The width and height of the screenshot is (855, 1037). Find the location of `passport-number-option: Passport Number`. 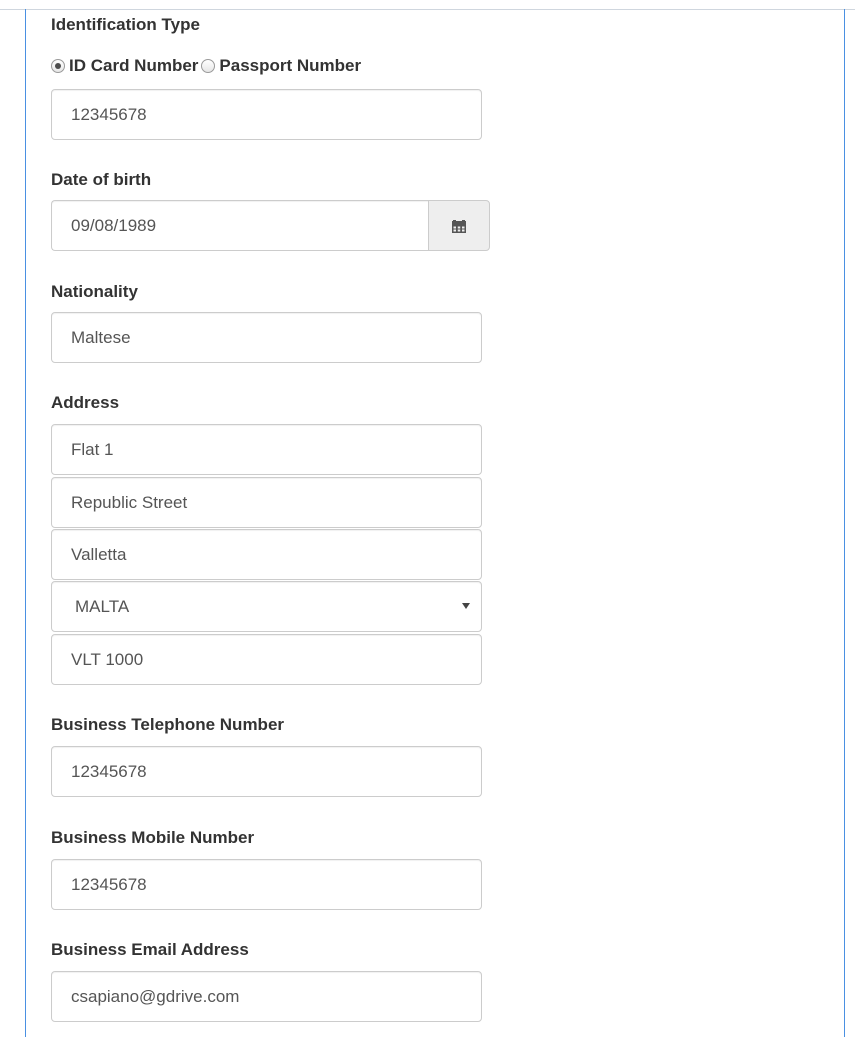

passport-number-option: Passport Number is located at coordinates (282, 66).